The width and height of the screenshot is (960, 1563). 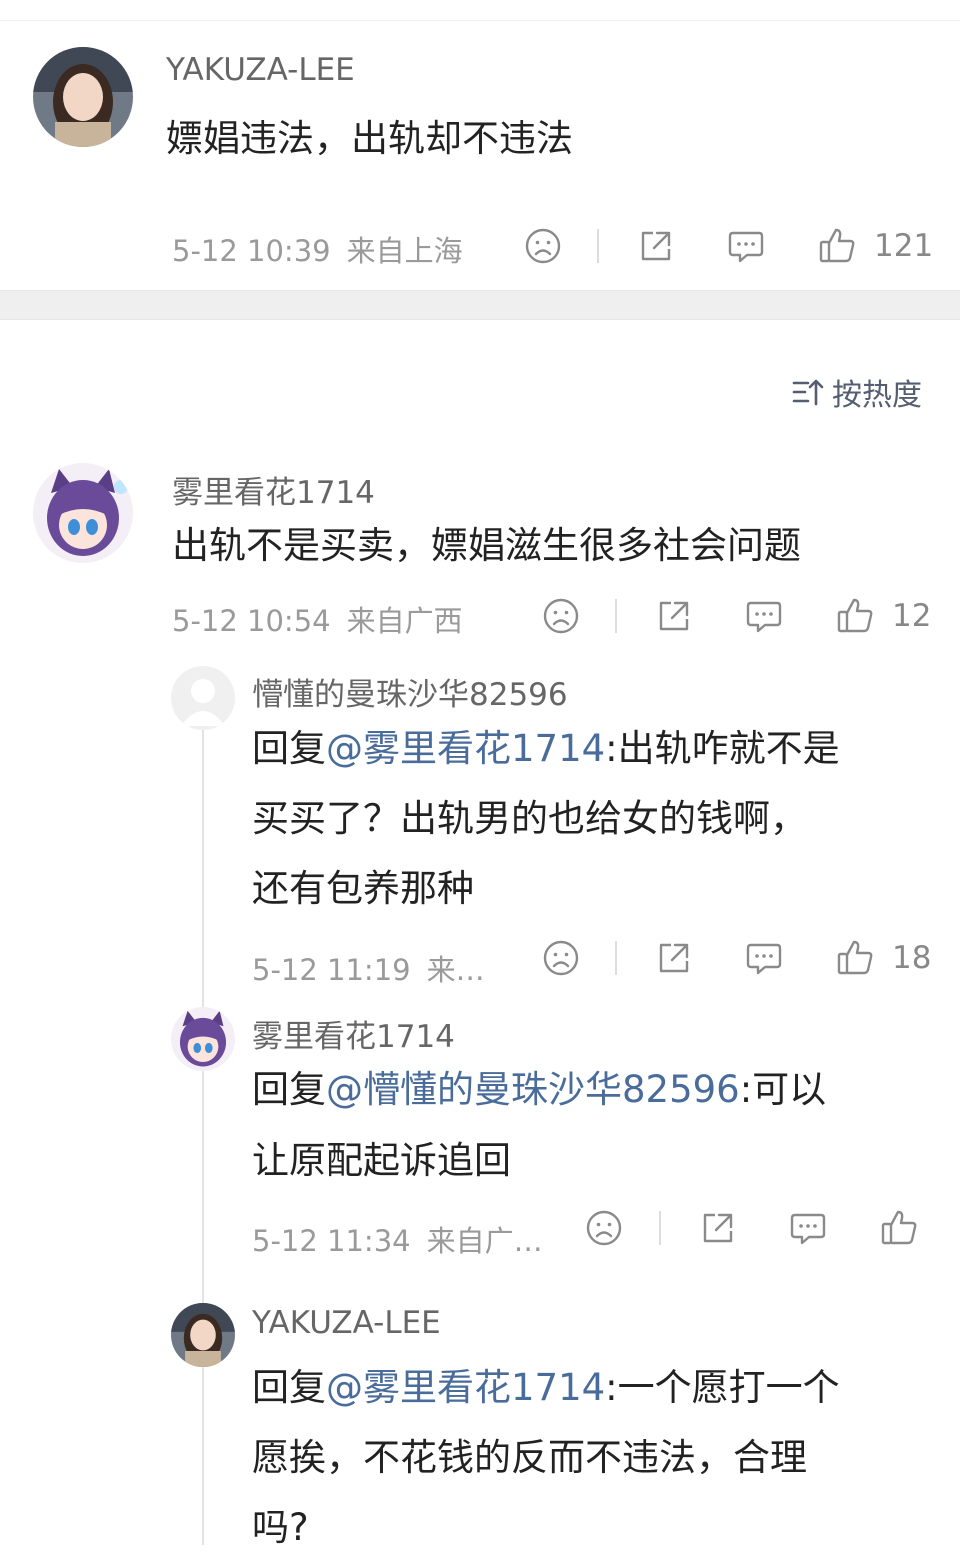 I want to click on reply-username: YAKUZA-LEE, so click(x=346, y=1323).